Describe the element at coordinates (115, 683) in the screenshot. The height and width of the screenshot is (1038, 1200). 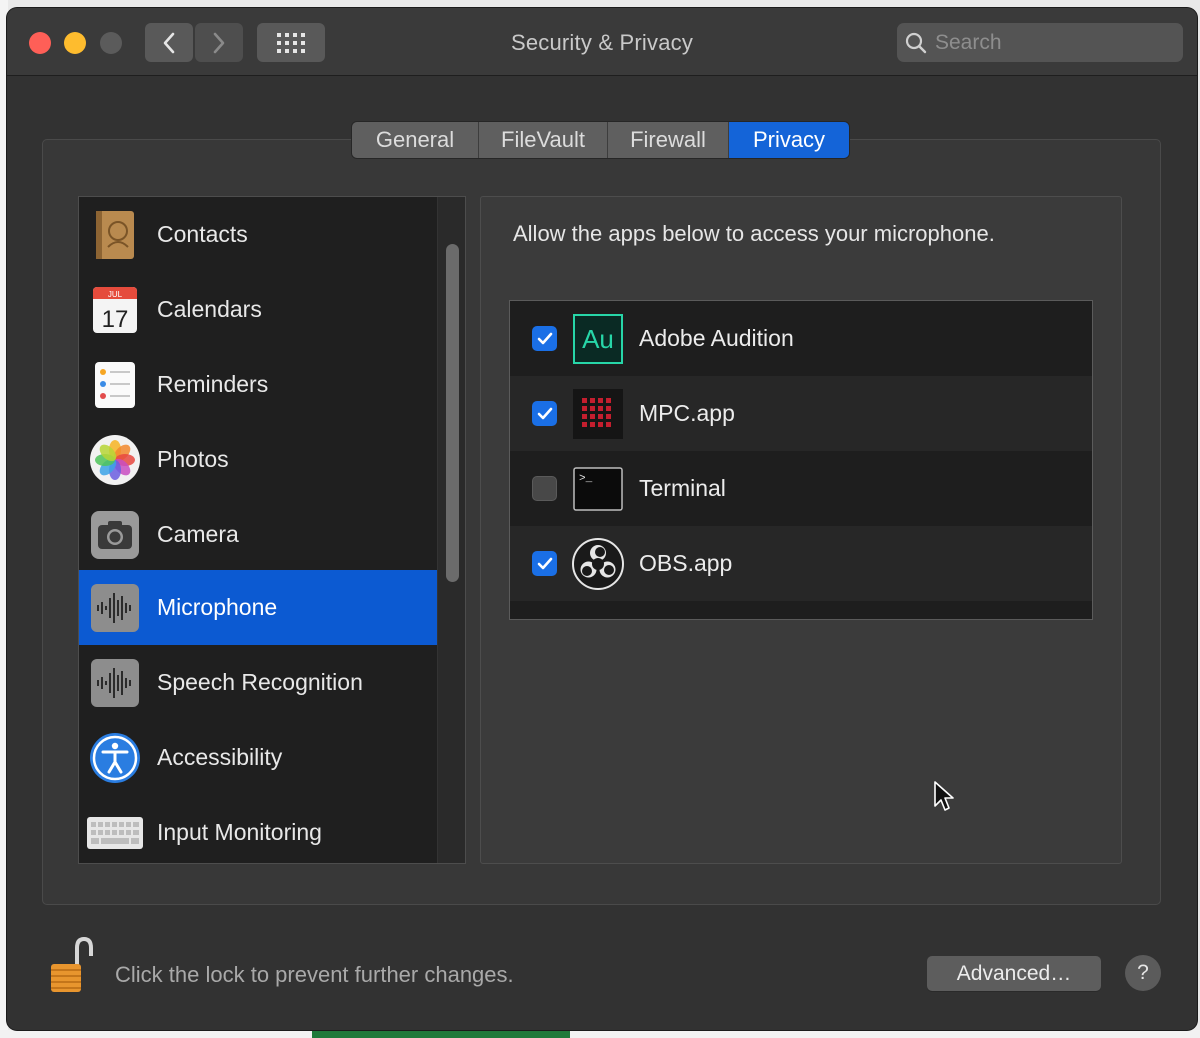
I see `speech-recognition-icon` at that location.